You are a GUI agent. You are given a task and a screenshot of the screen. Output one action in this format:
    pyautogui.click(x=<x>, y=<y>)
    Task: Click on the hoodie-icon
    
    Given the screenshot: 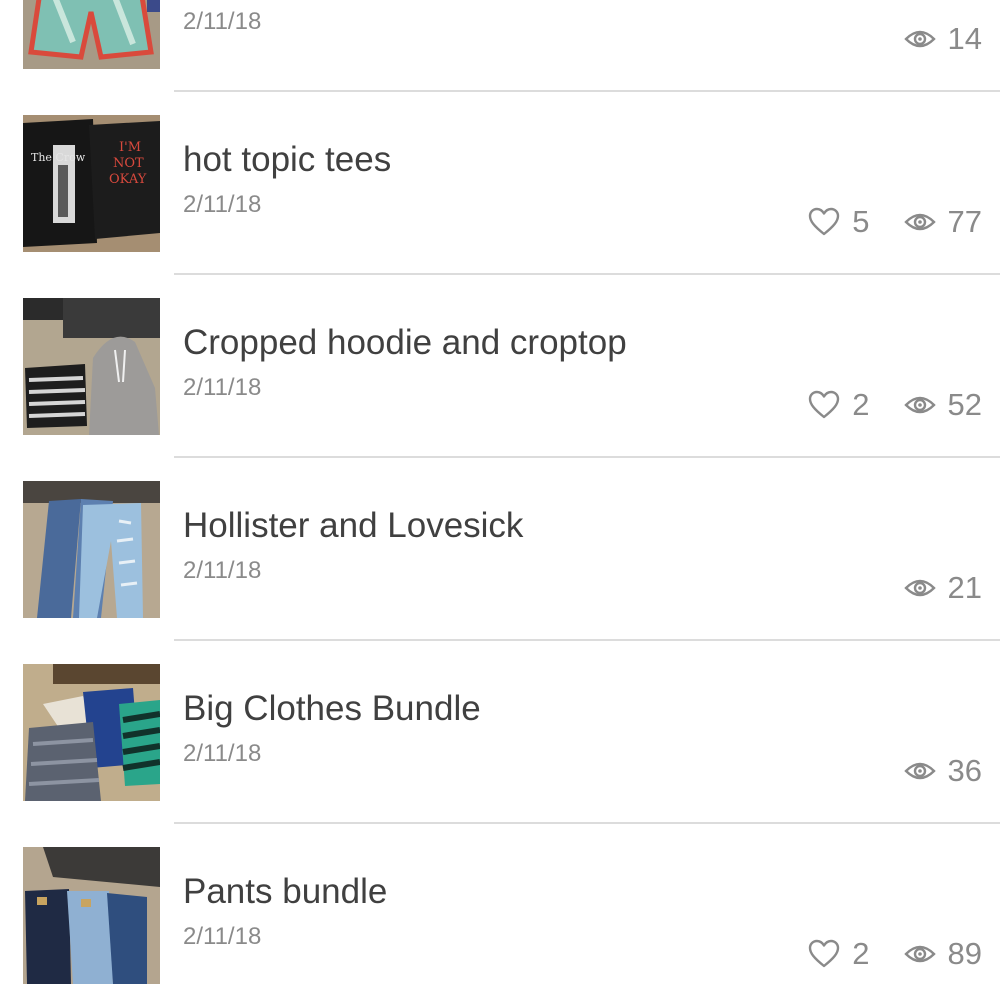 What is the action you would take?
    pyautogui.click(x=91, y=366)
    